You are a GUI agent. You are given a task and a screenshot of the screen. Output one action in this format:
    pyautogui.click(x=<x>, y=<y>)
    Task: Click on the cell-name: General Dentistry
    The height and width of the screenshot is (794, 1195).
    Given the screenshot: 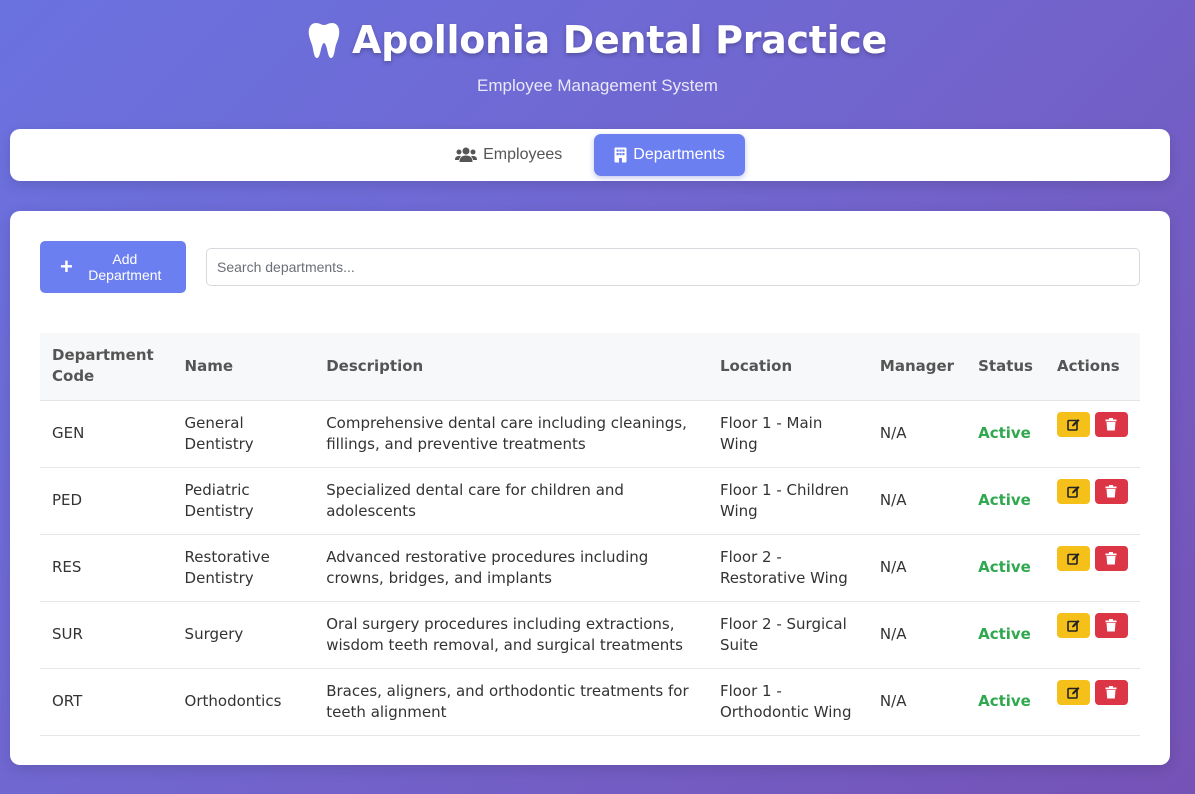 What is the action you would take?
    pyautogui.click(x=243, y=434)
    